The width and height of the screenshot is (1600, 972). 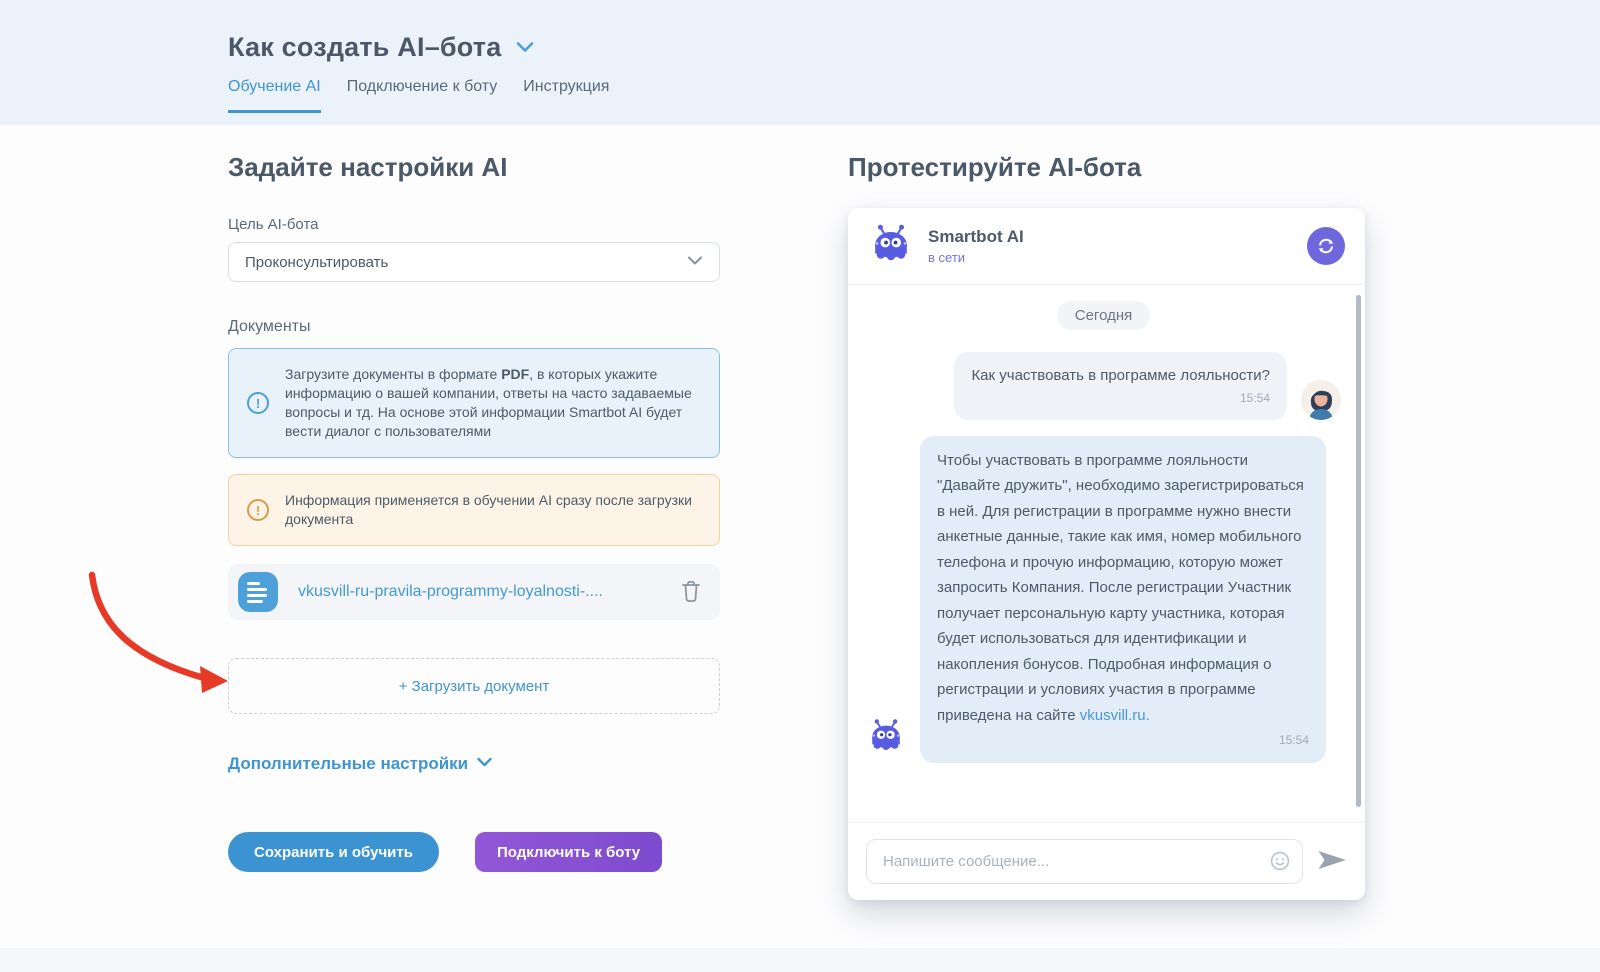 I want to click on user-message-text: Как участвовать в программе лояльности?, so click(x=1120, y=375).